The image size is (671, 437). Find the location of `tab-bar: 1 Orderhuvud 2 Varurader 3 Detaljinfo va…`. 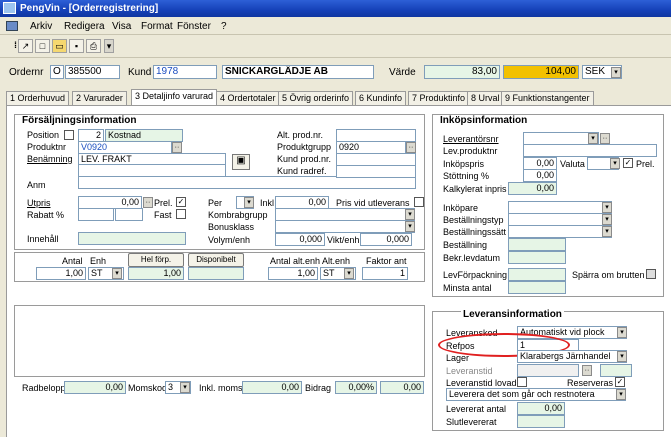

tab-bar: 1 Orderhuvud 2 Varurader 3 Detaljinfo va… is located at coordinates (338, 97).